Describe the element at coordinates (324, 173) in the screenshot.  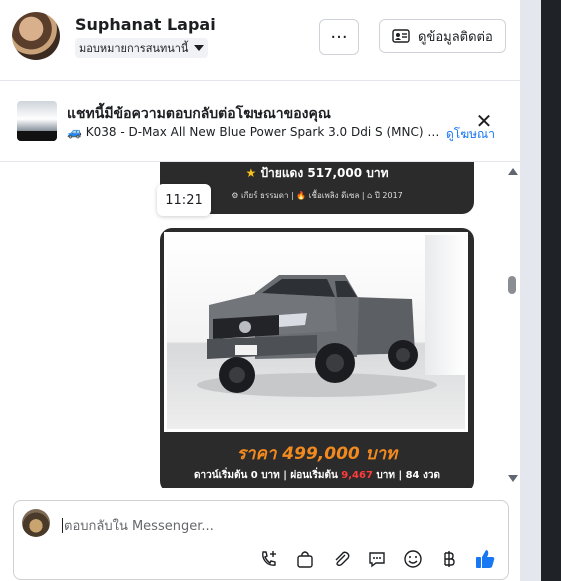
I see `card-price-text: ป้ายแดง 517,000 บาท` at that location.